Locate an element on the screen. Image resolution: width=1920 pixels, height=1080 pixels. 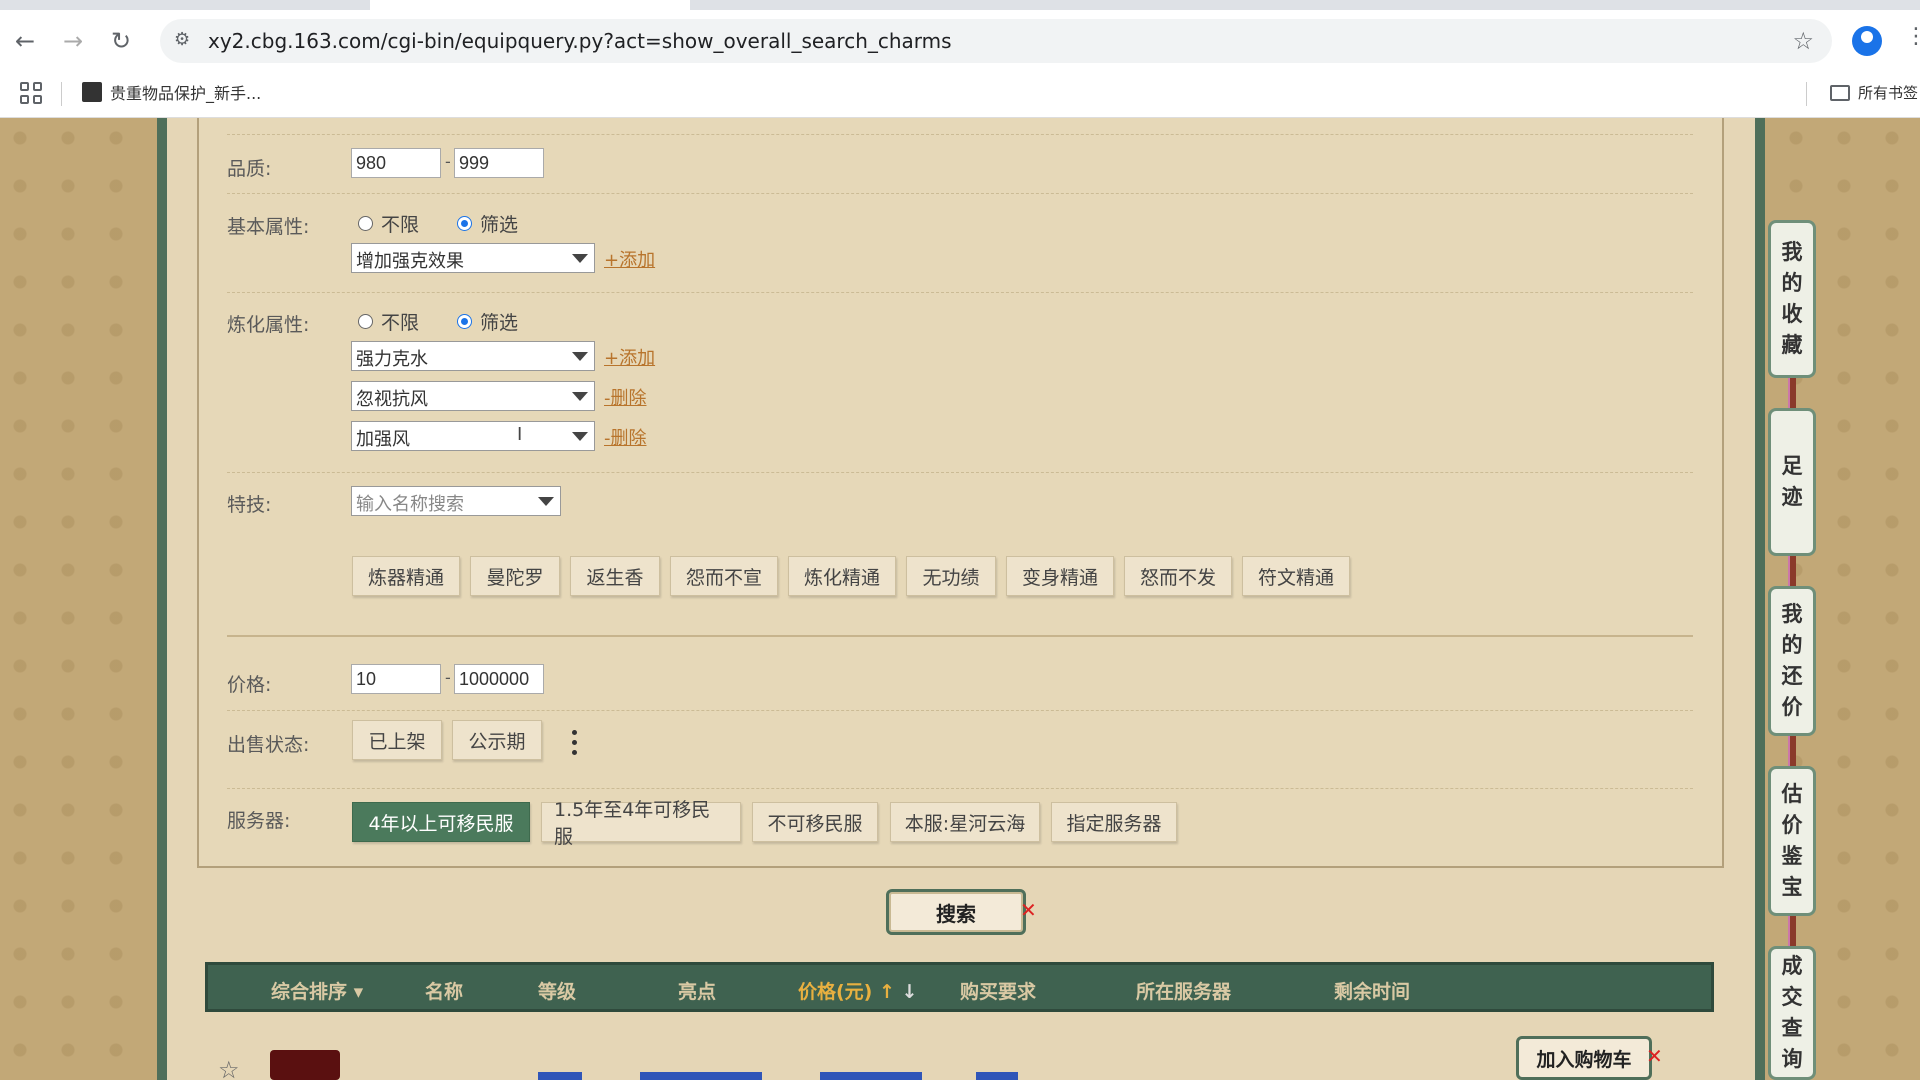
skill-tag: 怒而不发 is located at coordinates (1178, 576).